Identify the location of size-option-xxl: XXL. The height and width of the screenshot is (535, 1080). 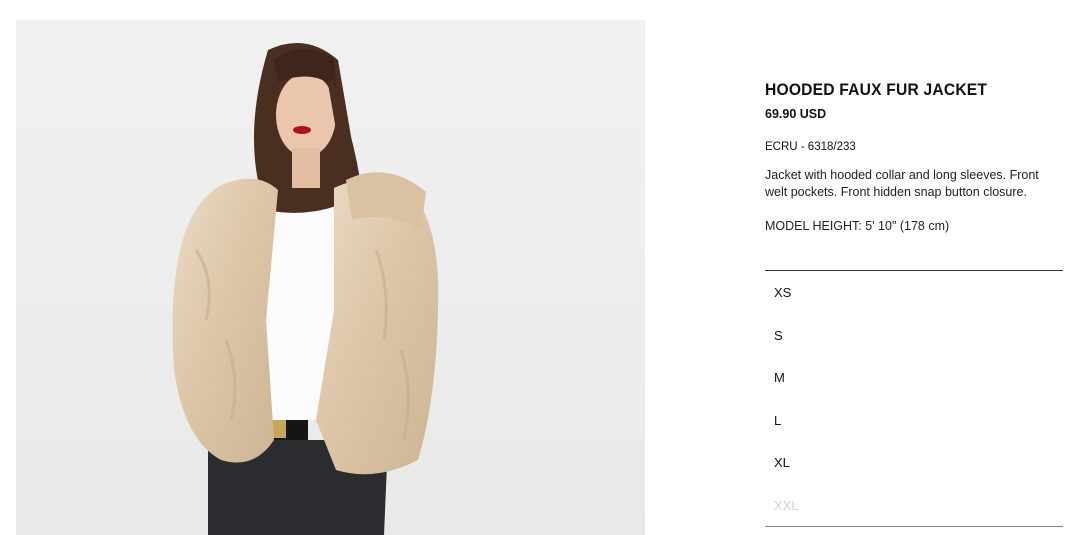
(786, 505).